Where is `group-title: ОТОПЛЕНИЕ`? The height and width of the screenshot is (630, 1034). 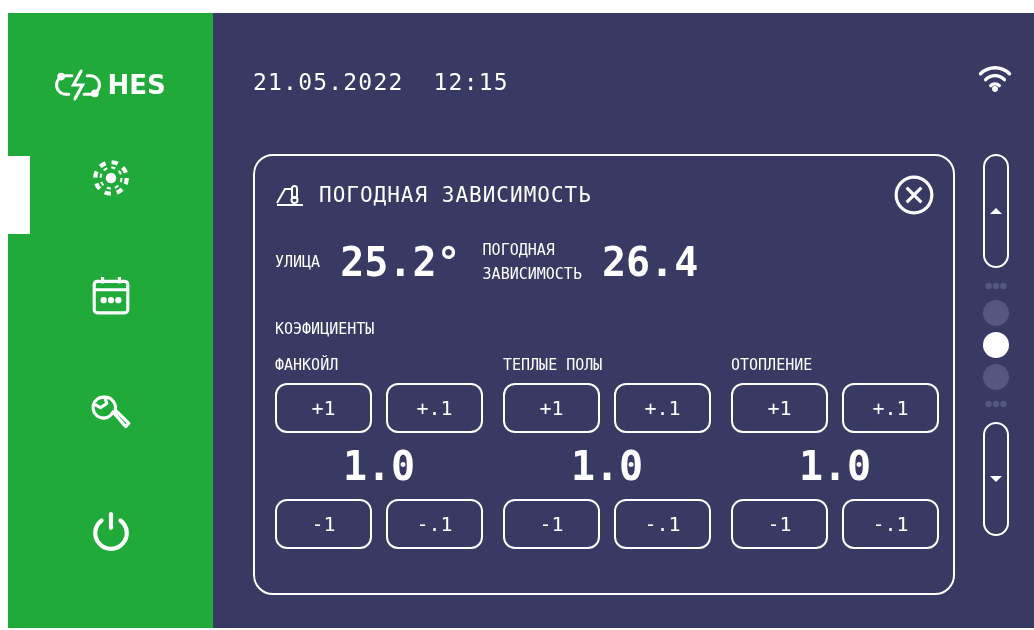
group-title: ОТОПЛЕНИЕ is located at coordinates (772, 365).